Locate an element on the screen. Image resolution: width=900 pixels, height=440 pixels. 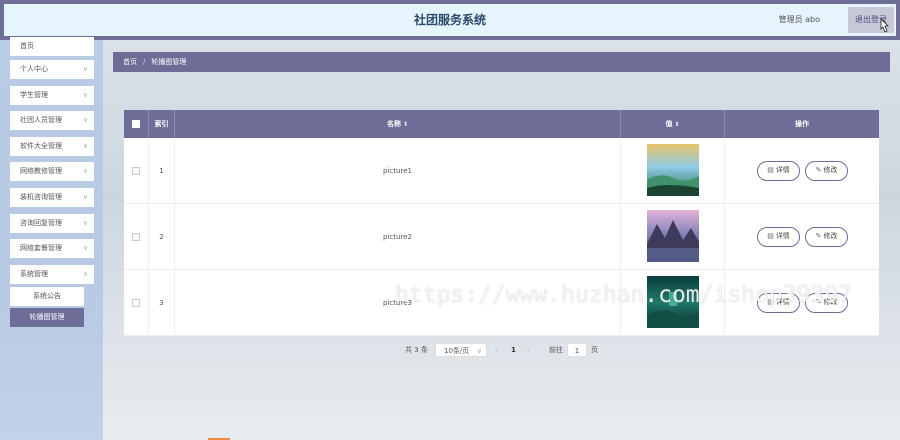
page-number-current: 1 is located at coordinates (513, 350).